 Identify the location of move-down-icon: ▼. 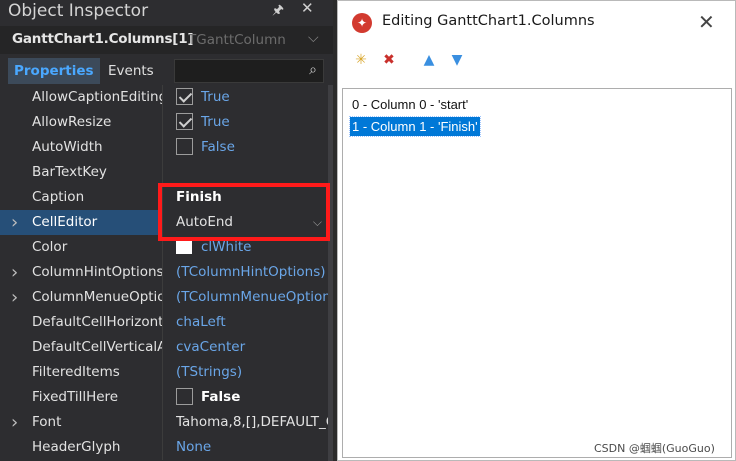
(457, 60).